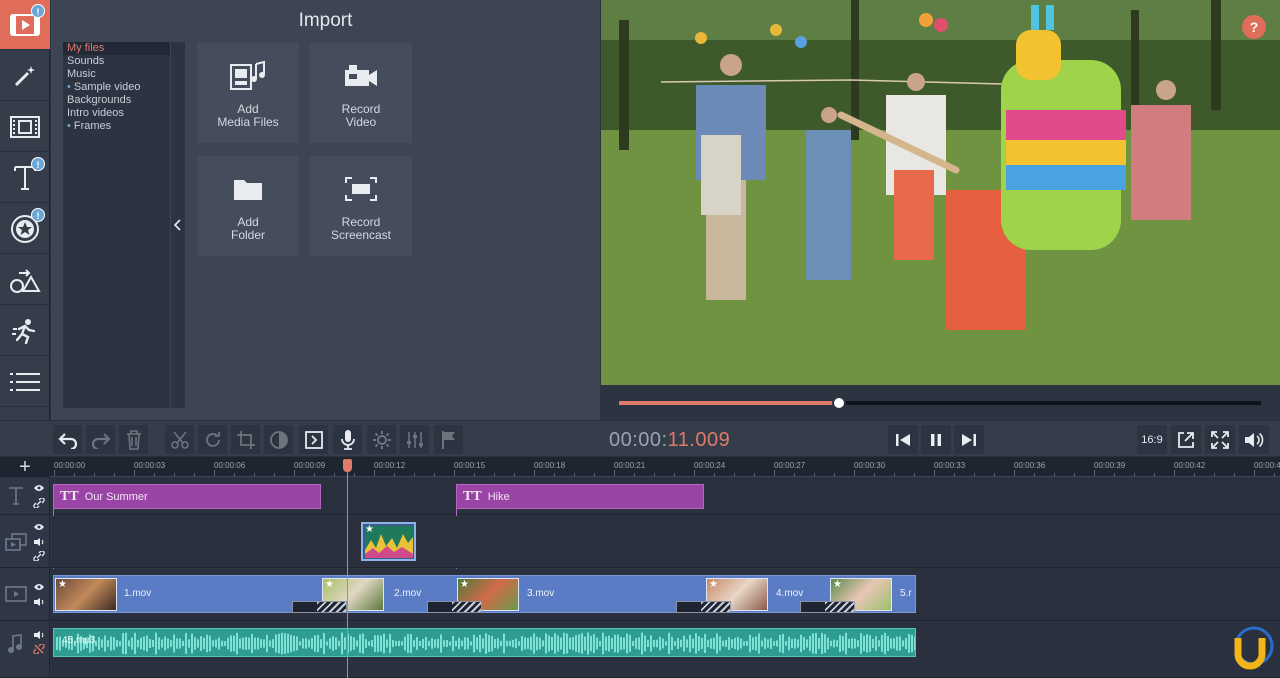 The height and width of the screenshot is (678, 1280). Describe the element at coordinates (329, 584) in the screenshot. I see `star-icon: ★` at that location.